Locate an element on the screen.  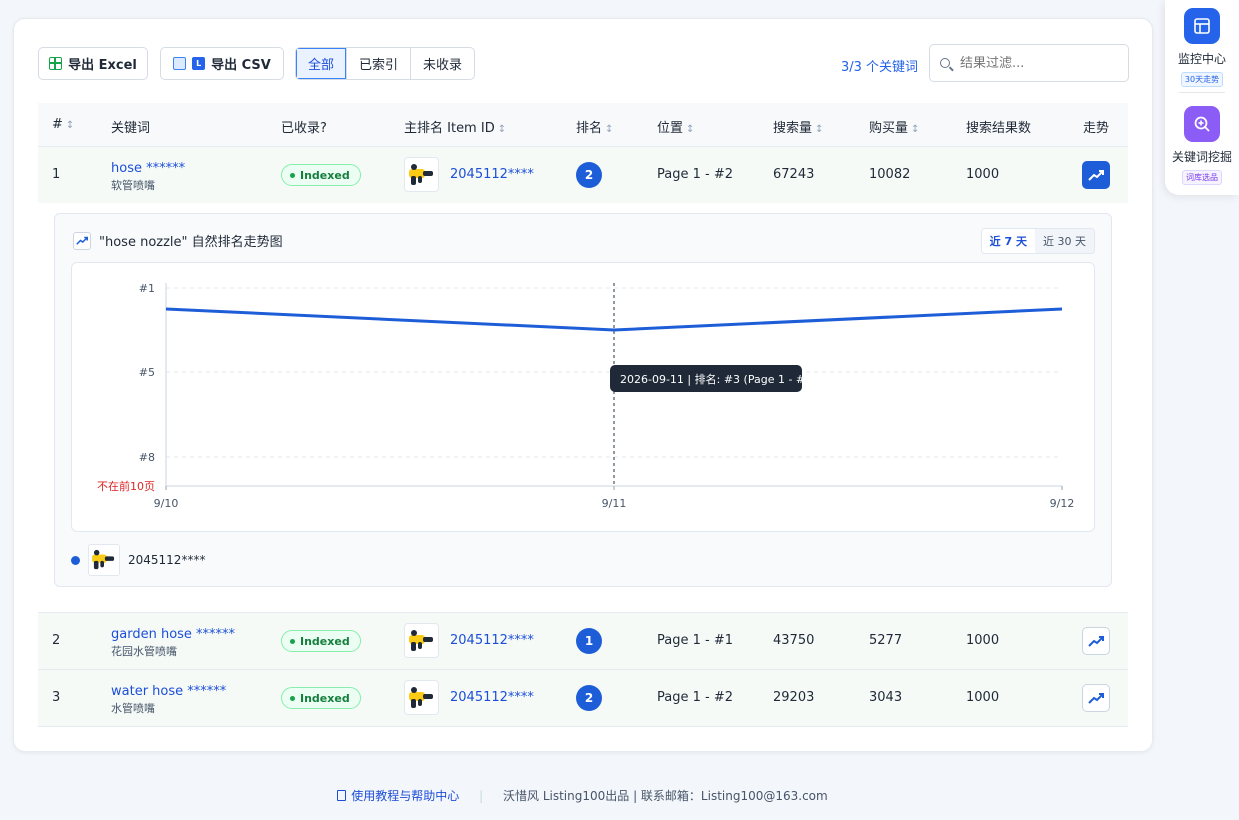
toolbar: 导出 Excel L 导出 CSV 全部 已索引 未收录 3/3 个关键词 is located at coordinates (583, 63).